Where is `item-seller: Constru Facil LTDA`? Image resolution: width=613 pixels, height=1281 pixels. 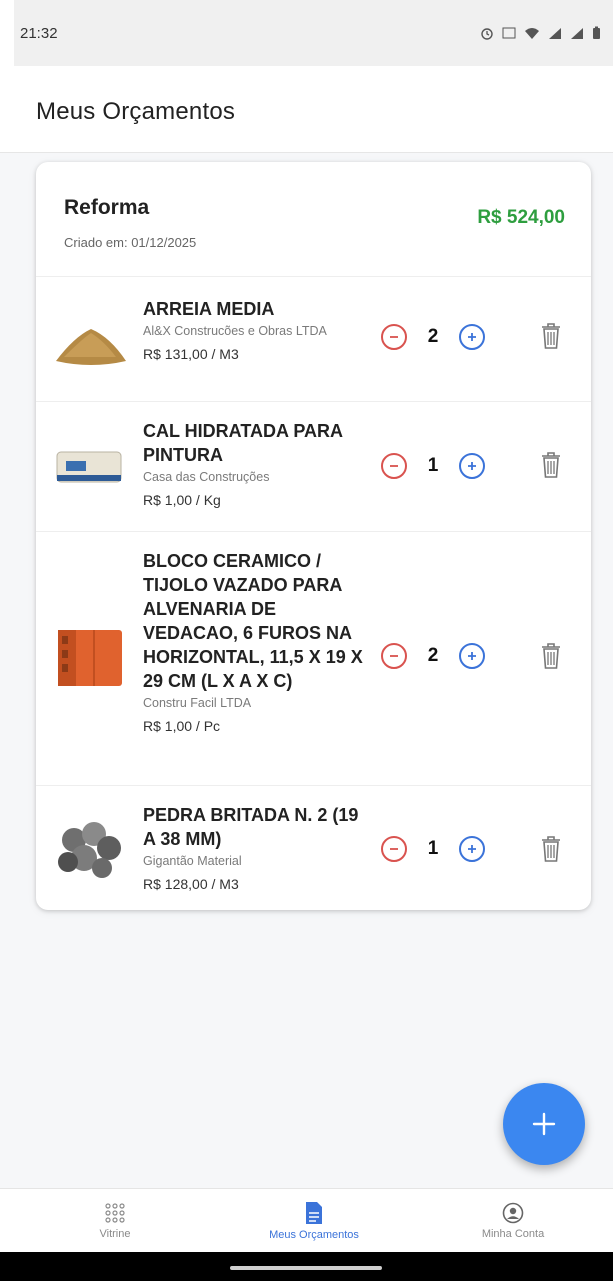
item-seller: Constru Facil LTDA is located at coordinates (197, 703).